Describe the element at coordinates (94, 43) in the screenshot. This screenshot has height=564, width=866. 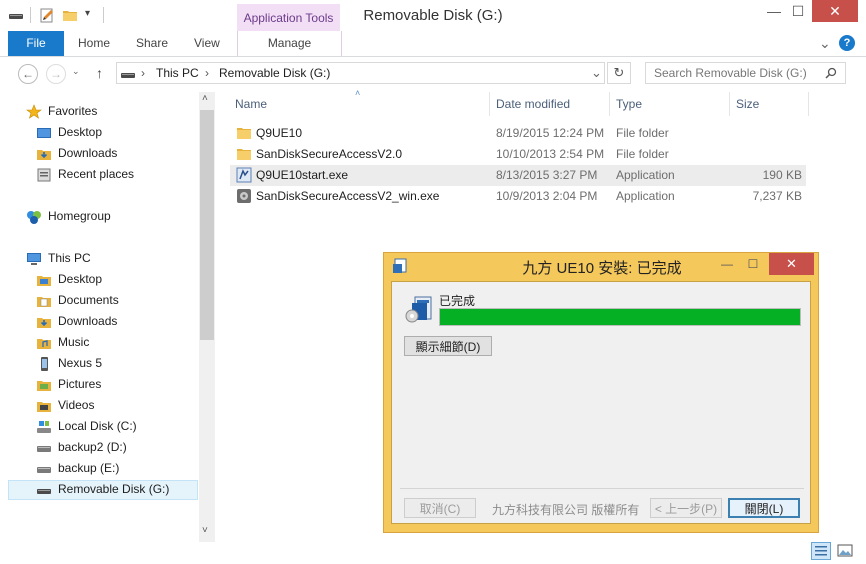
I see `tab-home: Home` at that location.